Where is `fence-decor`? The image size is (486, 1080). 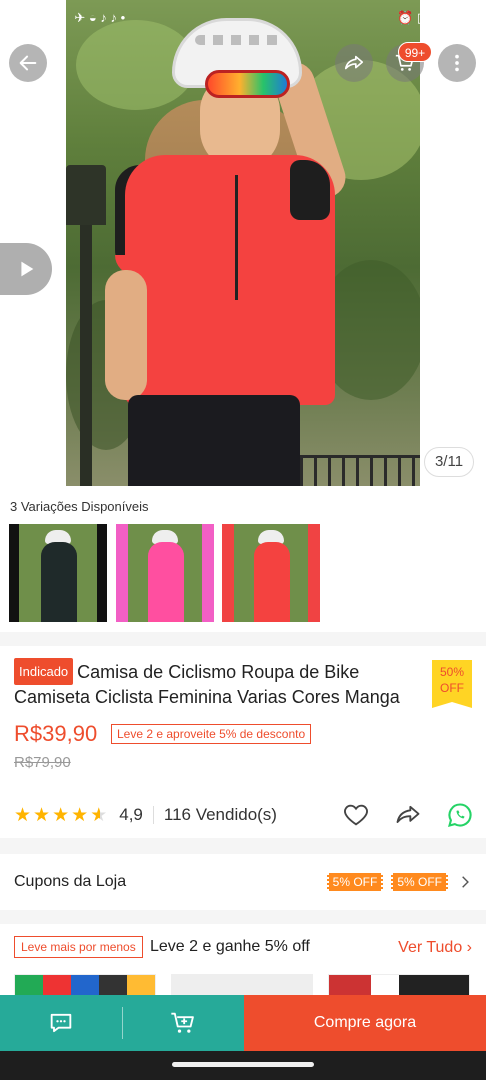 fence-decor is located at coordinates (360, 470).